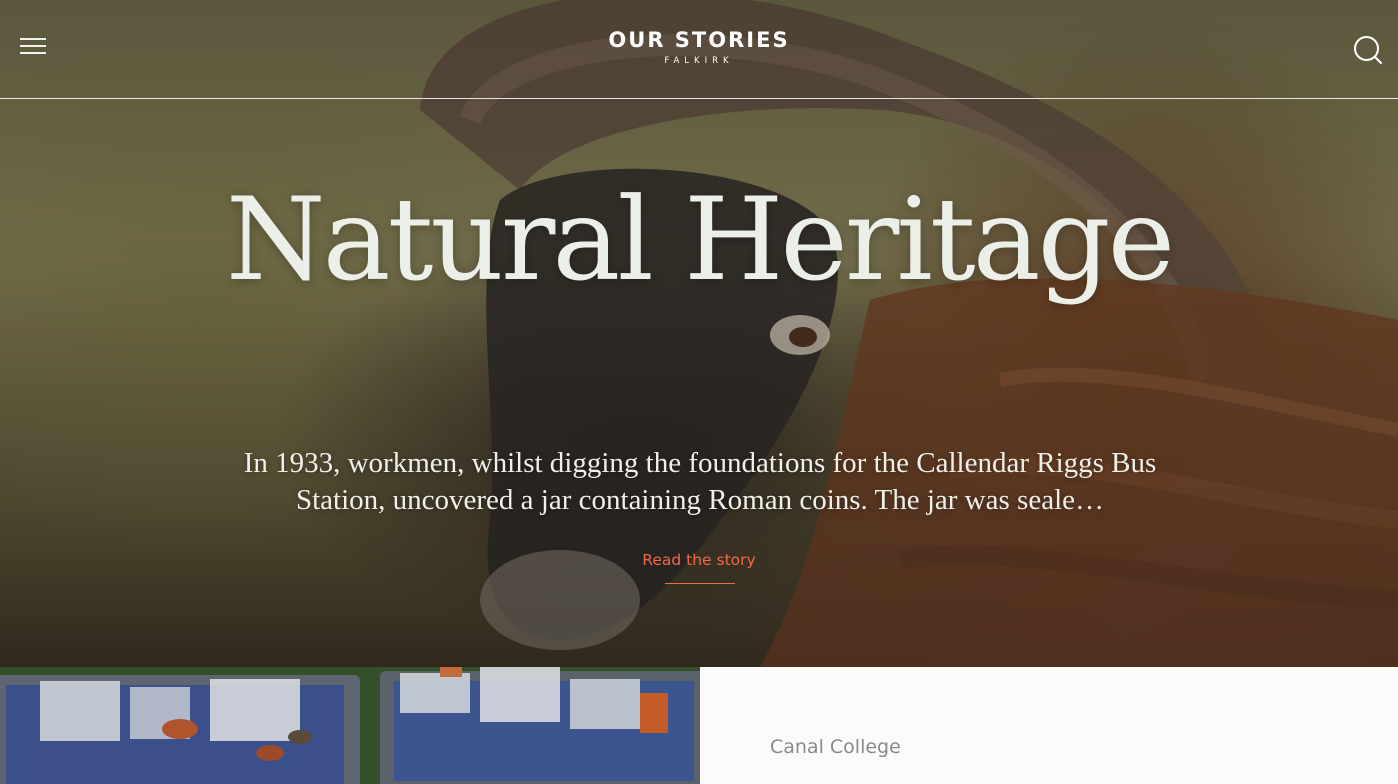 The image size is (1398, 784). Describe the element at coordinates (699, 560) in the screenshot. I see `read-story-link: Read the story` at that location.